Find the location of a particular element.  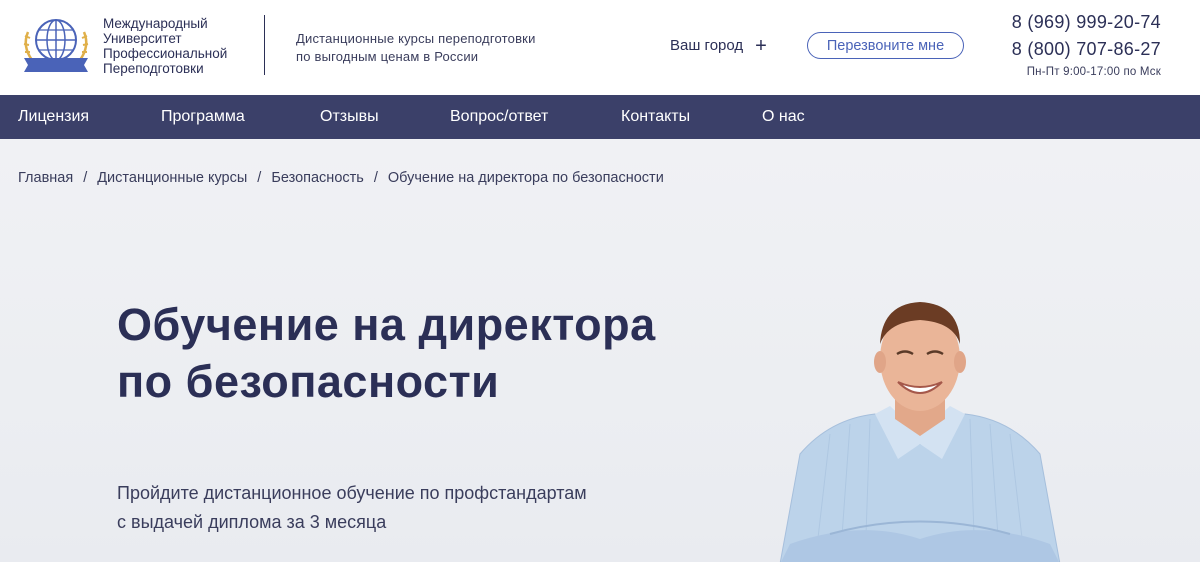

breadcrumb-distance-courses: Дистанционные курсы is located at coordinates (172, 178).